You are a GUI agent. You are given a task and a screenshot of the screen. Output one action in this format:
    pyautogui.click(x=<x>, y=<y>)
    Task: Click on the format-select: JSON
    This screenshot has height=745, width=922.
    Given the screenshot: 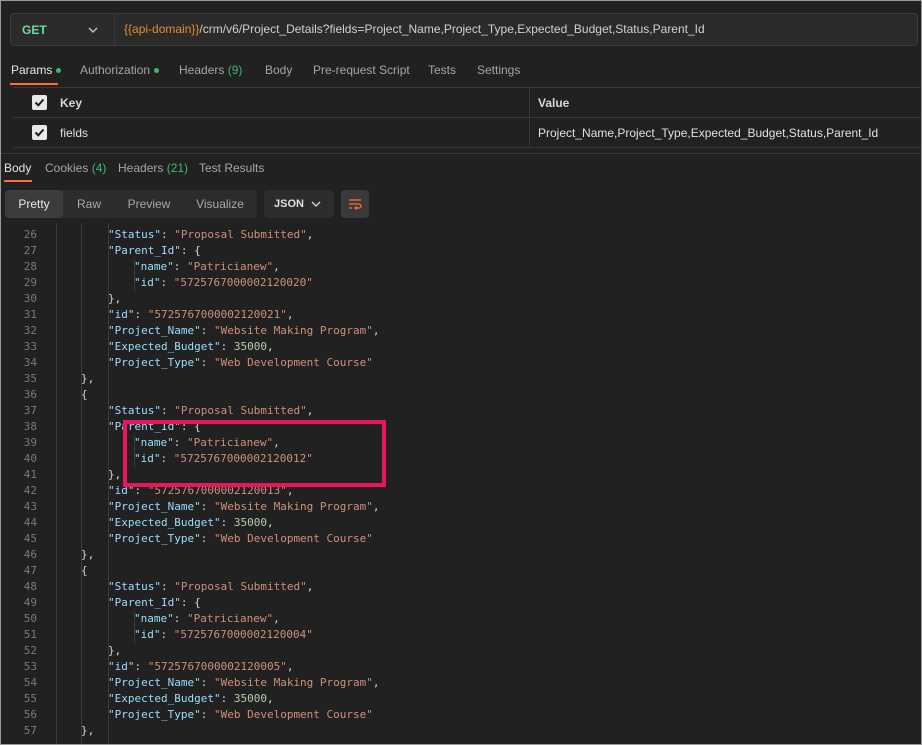 What is the action you would take?
    pyautogui.click(x=299, y=204)
    